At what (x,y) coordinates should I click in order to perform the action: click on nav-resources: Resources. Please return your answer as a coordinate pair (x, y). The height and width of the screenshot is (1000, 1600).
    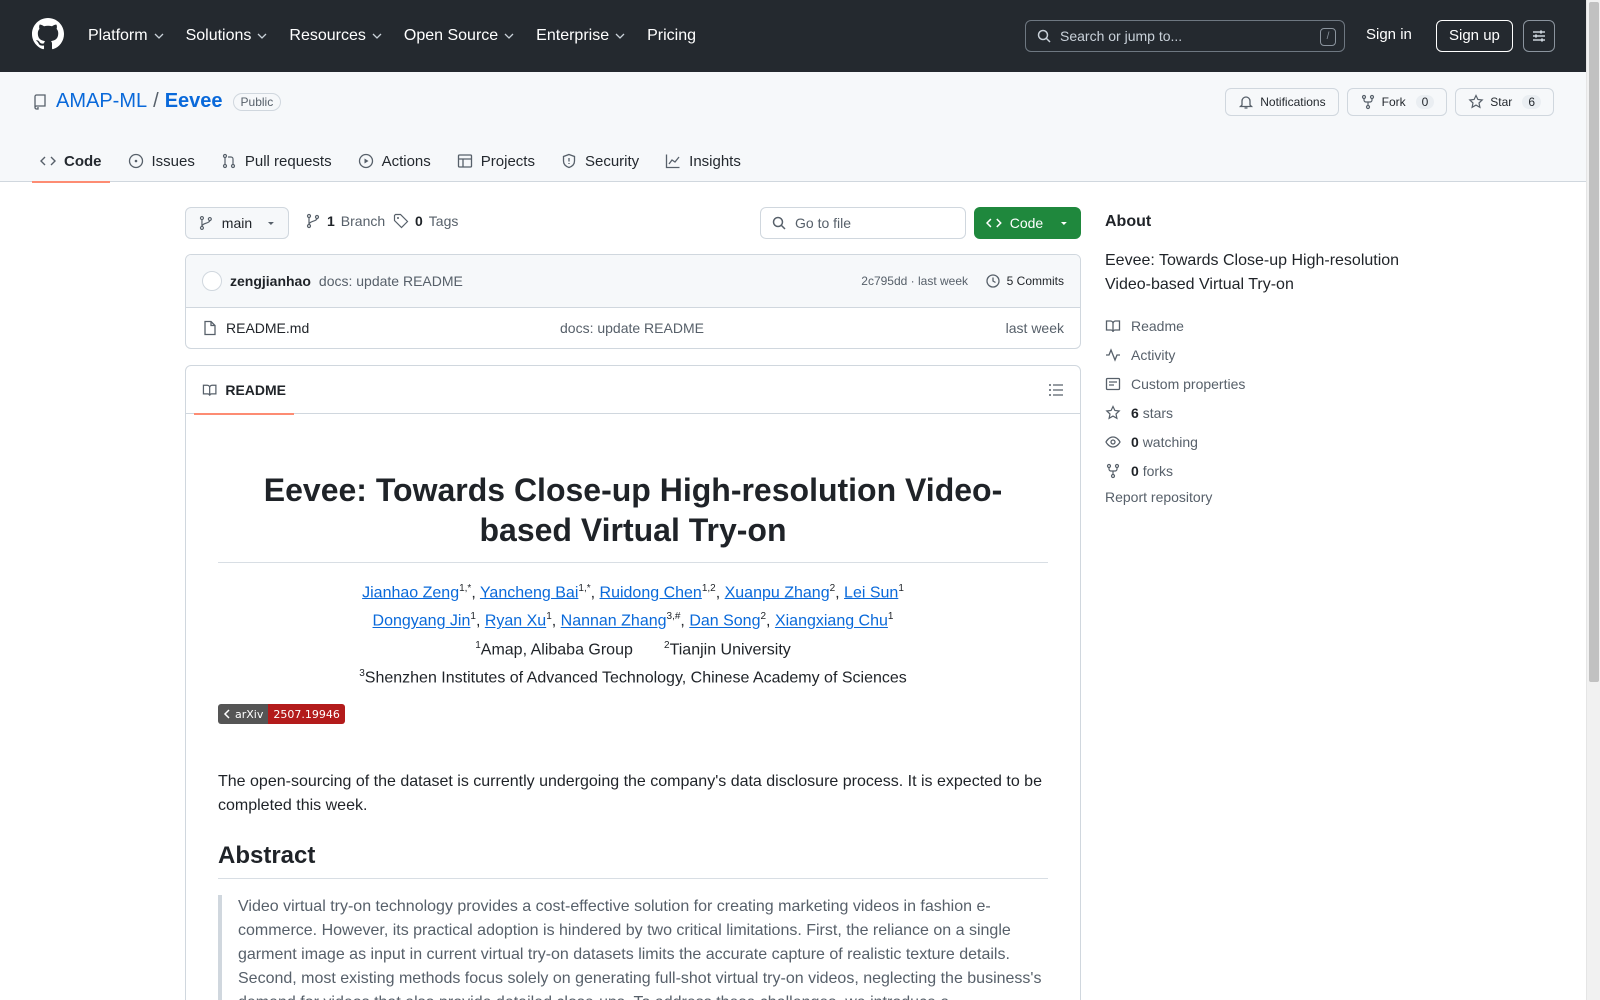
    Looking at the image, I should click on (335, 36).